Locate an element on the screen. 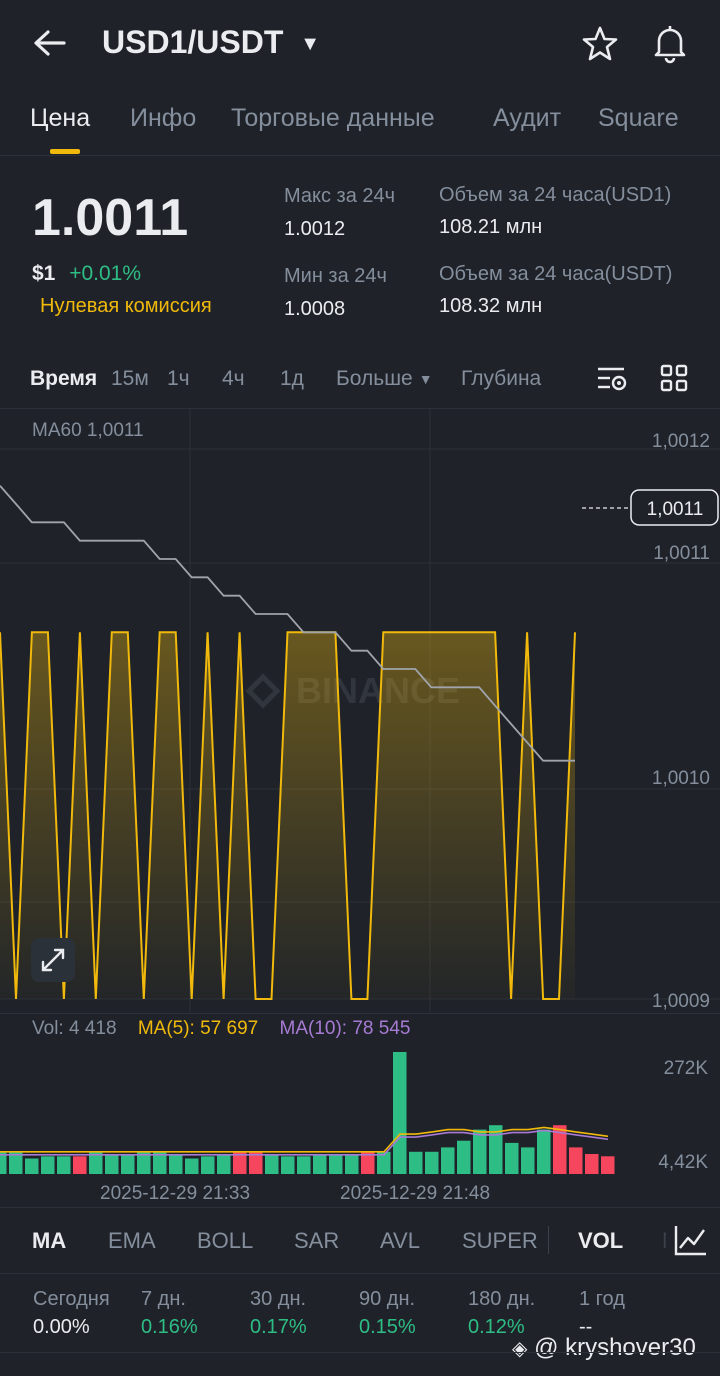 The height and width of the screenshot is (1376, 720). x-tick-label: 2025-12-29 21:48 is located at coordinates (415, 1193).